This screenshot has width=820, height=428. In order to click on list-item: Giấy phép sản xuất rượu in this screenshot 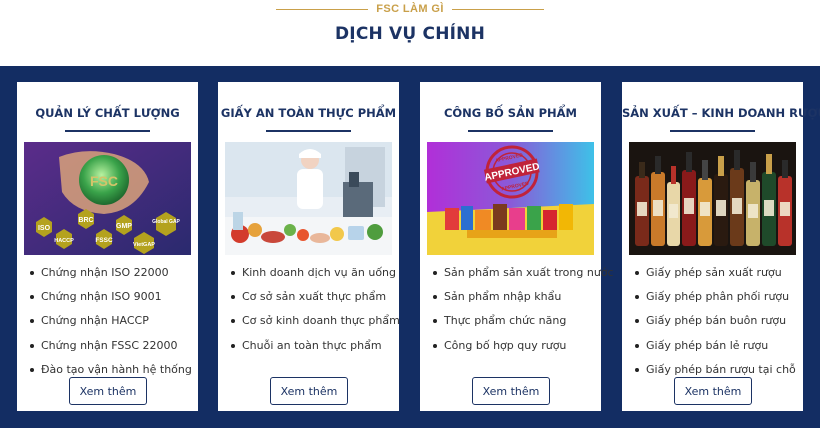, I will do `click(716, 277)`.